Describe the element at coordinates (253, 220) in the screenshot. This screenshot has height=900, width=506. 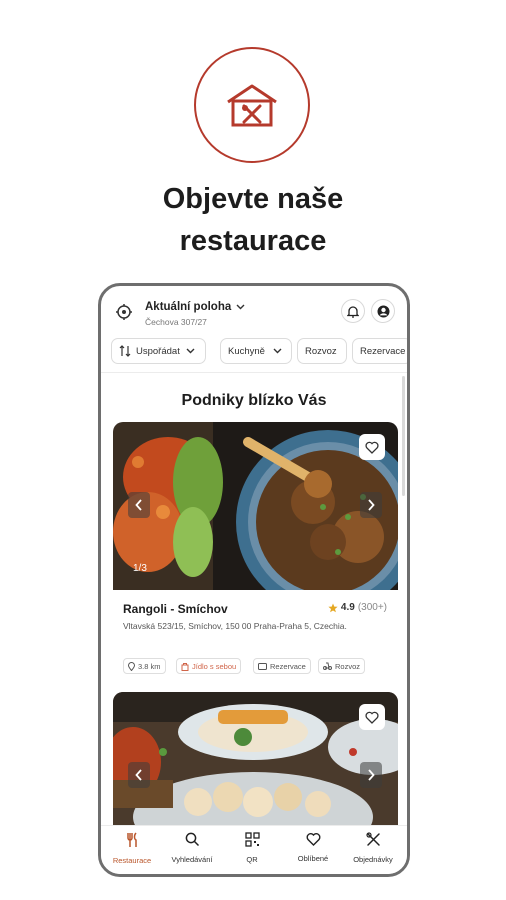
I see `headline: Objevte naše restaurace` at that location.